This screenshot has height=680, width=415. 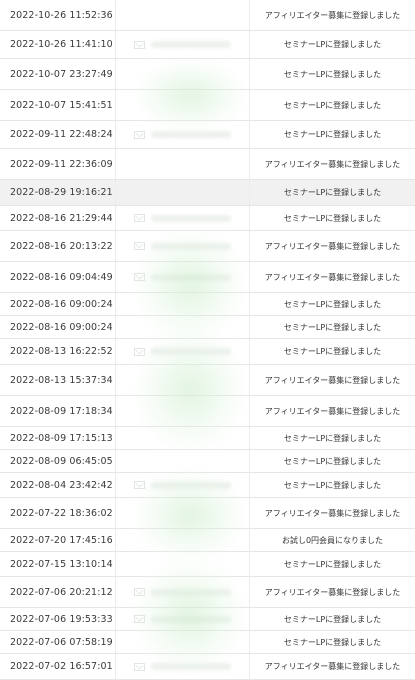 I want to click on registered-datetime: 2022-07-06 19:53:33, so click(x=61, y=619).